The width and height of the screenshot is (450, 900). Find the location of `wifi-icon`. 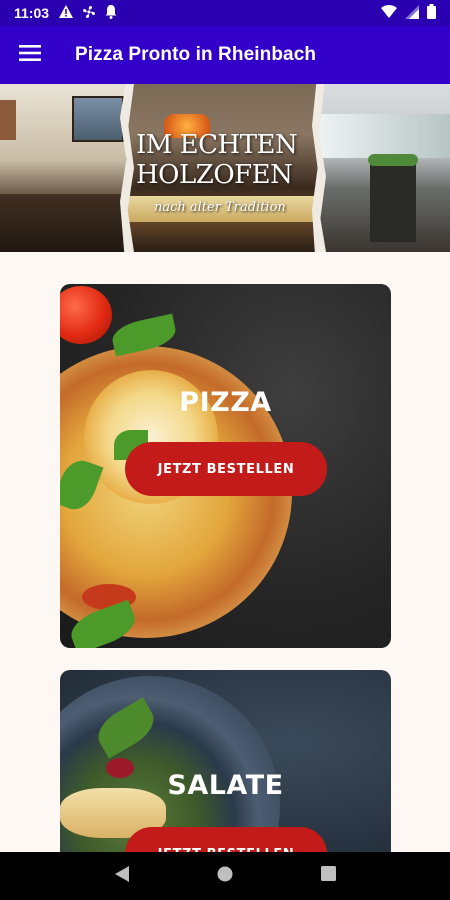

wifi-icon is located at coordinates (389, 13).